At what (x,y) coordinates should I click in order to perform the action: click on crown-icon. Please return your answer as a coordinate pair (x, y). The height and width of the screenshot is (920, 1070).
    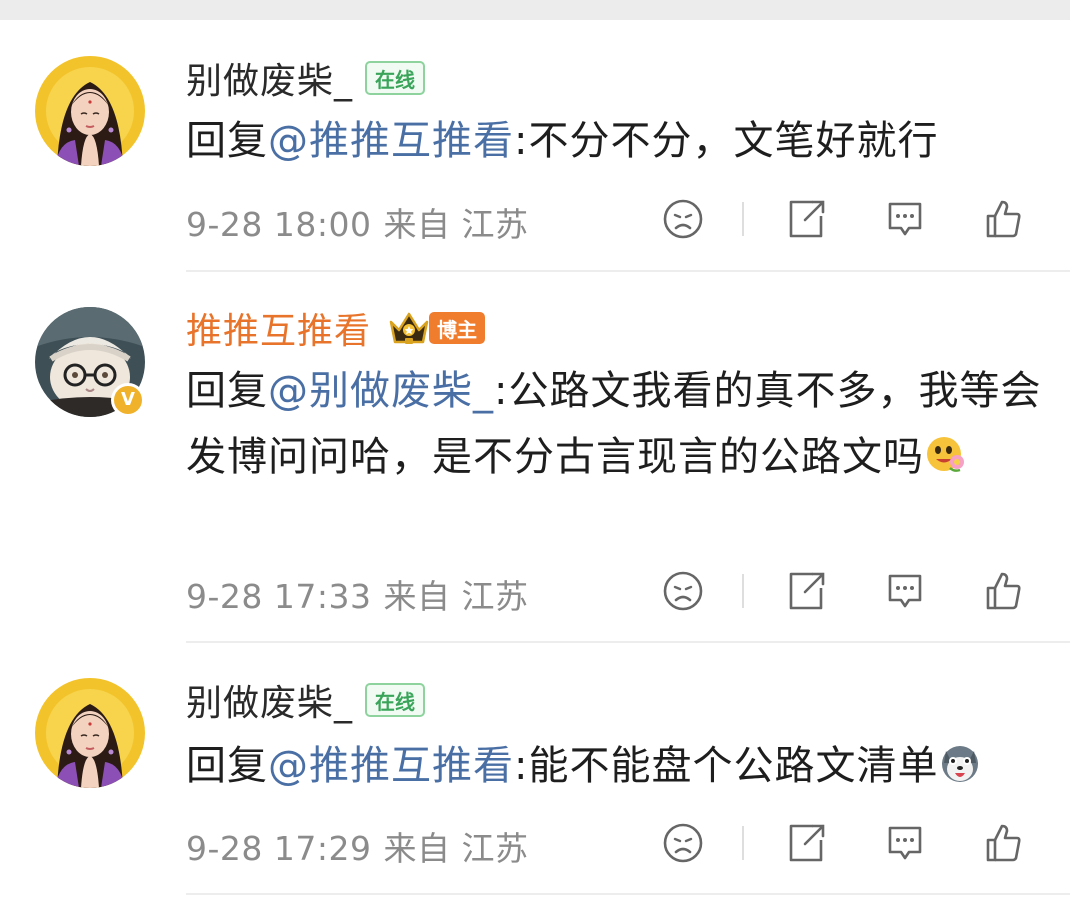
    Looking at the image, I should click on (409, 328).